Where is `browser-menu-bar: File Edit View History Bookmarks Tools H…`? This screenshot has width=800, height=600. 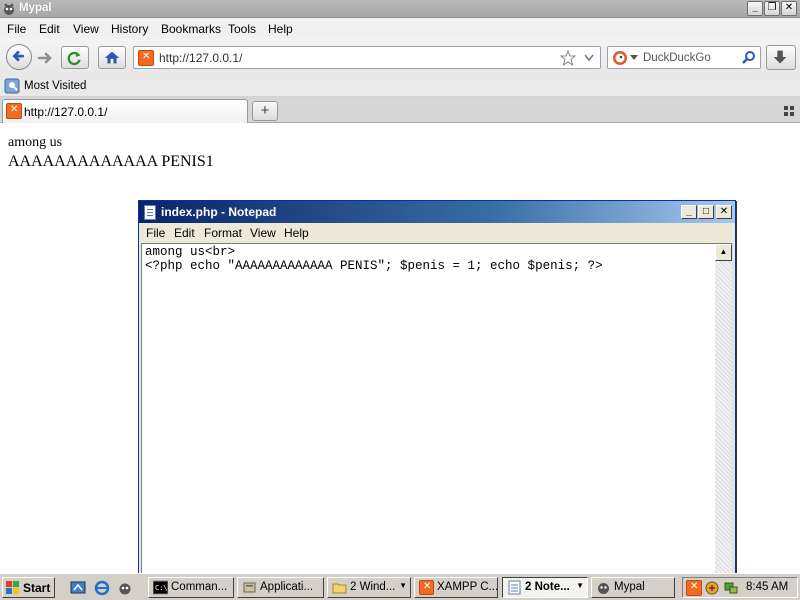 browser-menu-bar: File Edit View History Bookmarks Tools H… is located at coordinates (400, 28).